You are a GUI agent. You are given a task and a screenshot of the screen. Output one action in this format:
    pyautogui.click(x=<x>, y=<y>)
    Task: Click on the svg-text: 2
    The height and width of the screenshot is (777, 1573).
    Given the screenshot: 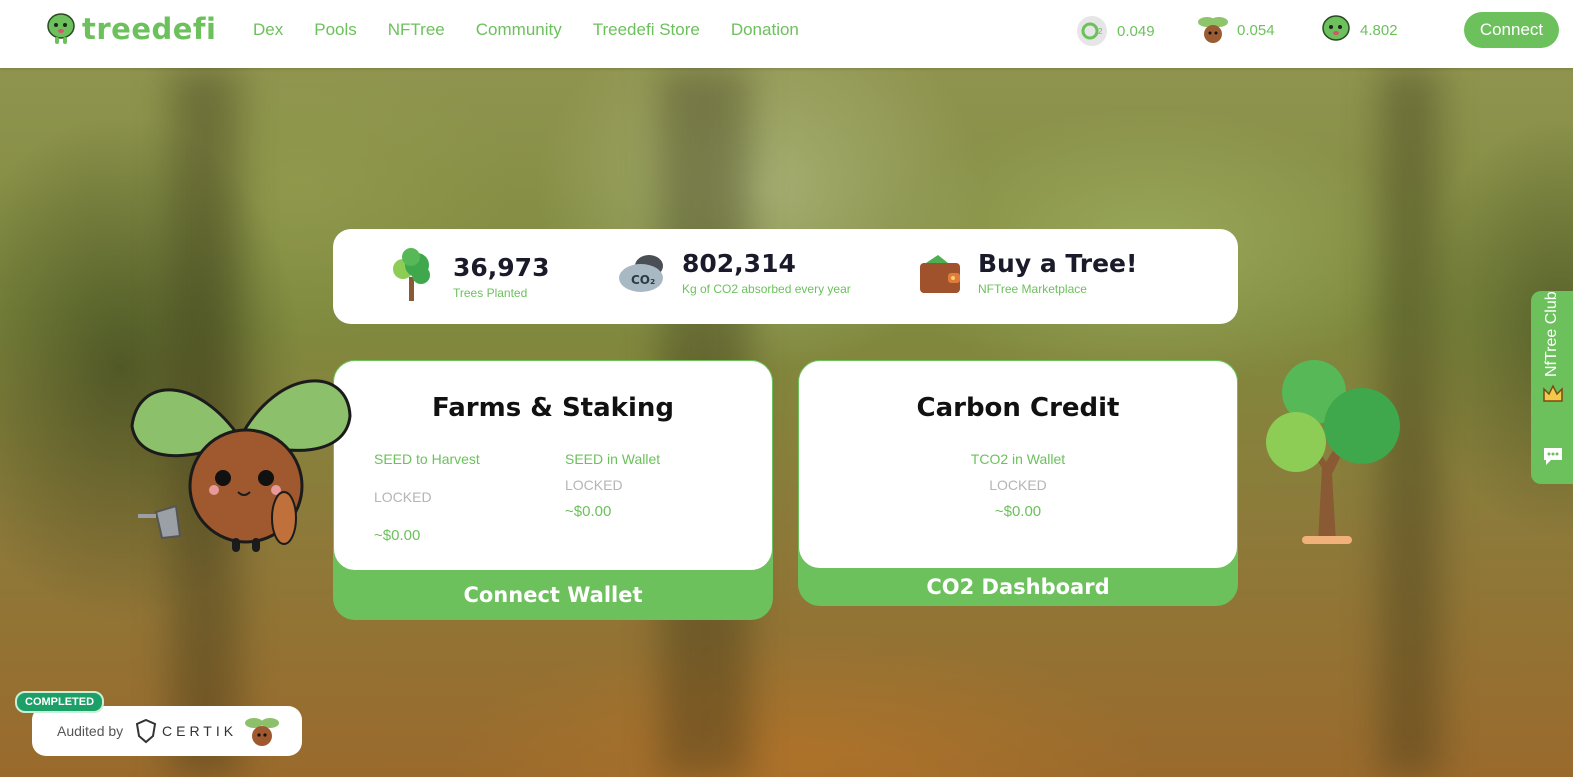 What is the action you would take?
    pyautogui.click(x=1100, y=31)
    